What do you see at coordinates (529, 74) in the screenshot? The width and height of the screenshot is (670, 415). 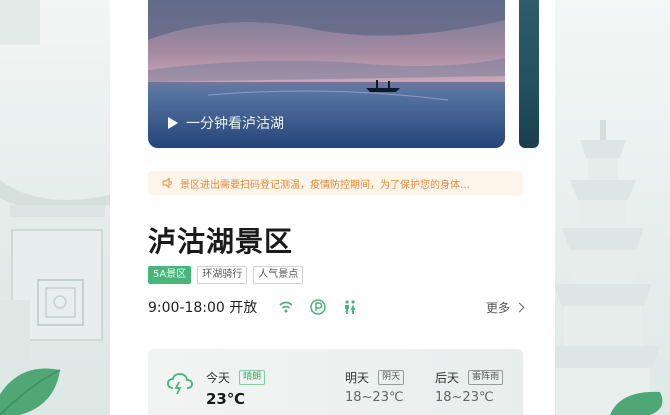 I see `next-hero-slide` at bounding box center [529, 74].